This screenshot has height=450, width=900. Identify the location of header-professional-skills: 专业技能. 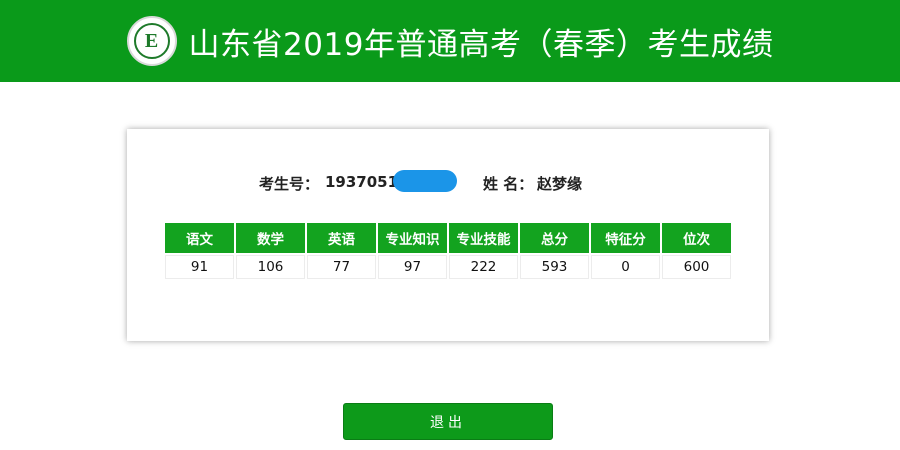
(483, 238).